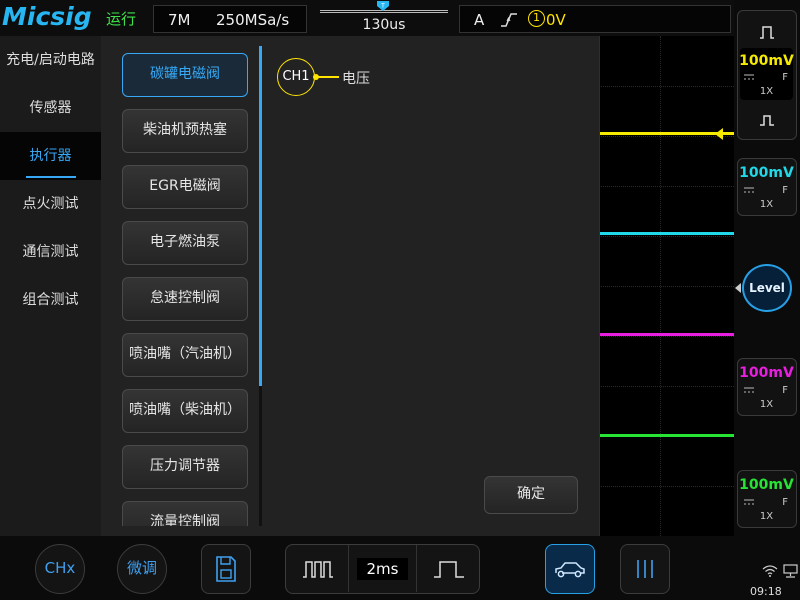 This screenshot has width=800, height=600. I want to click on ch3-bandwidth-flag: F, so click(785, 390).